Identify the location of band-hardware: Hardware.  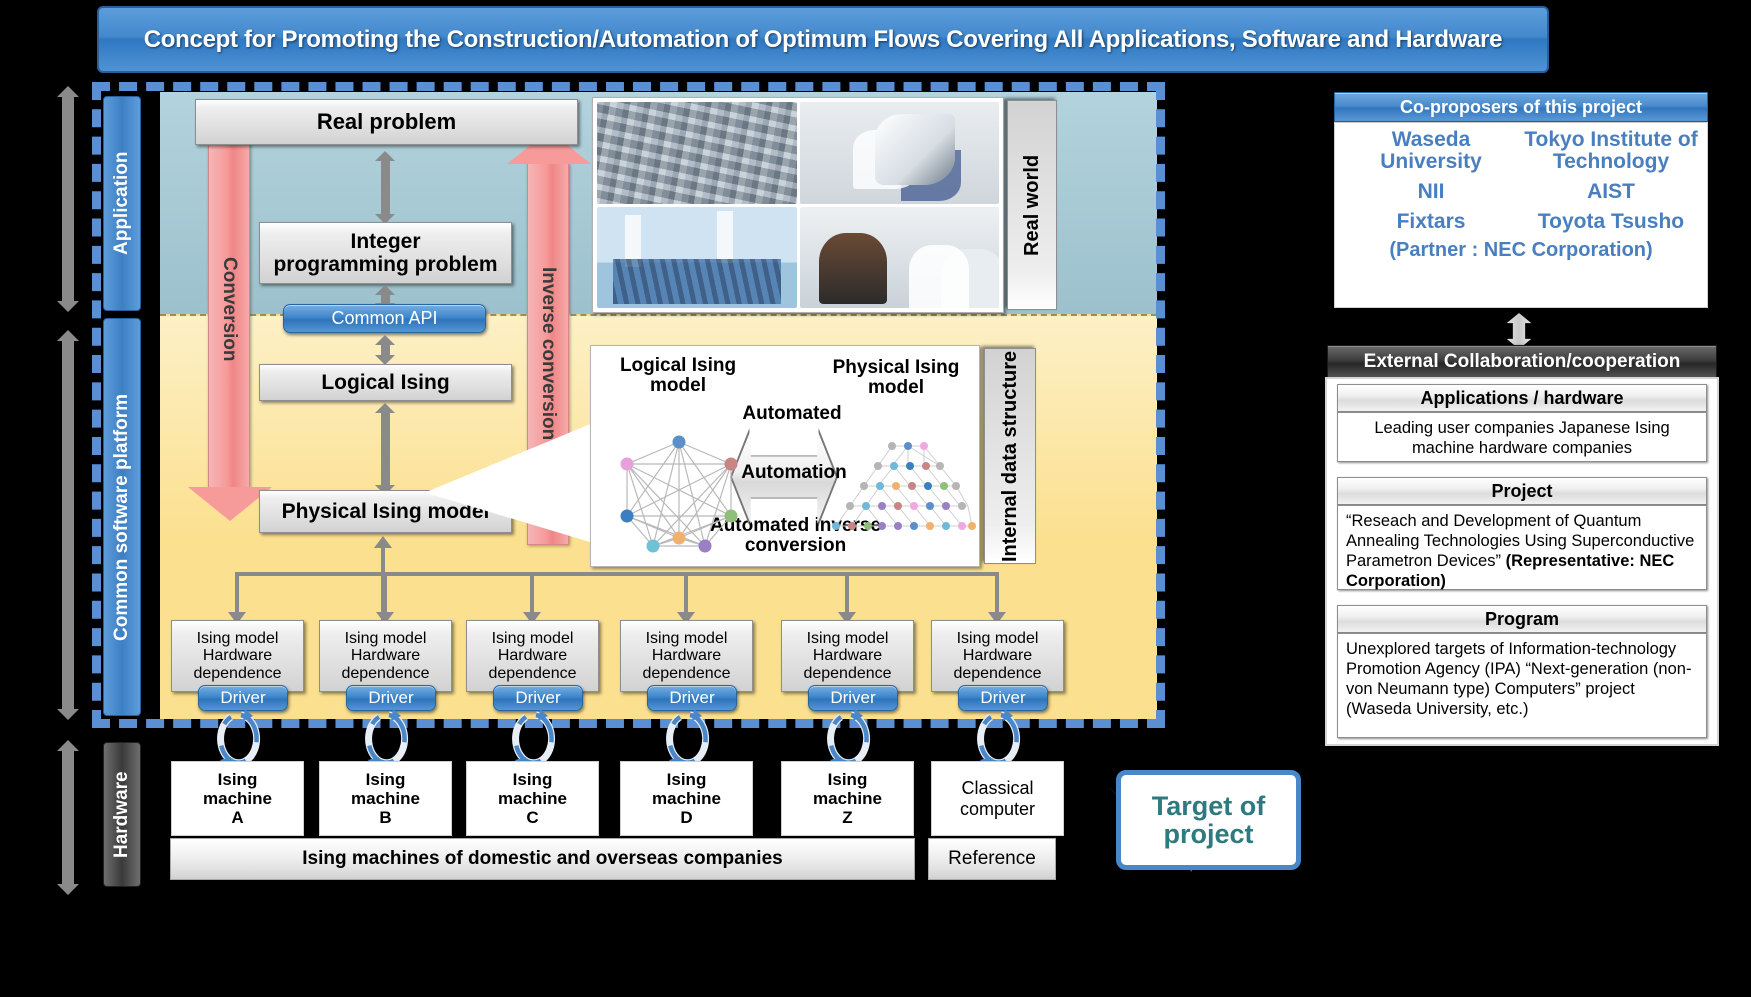
(122, 814).